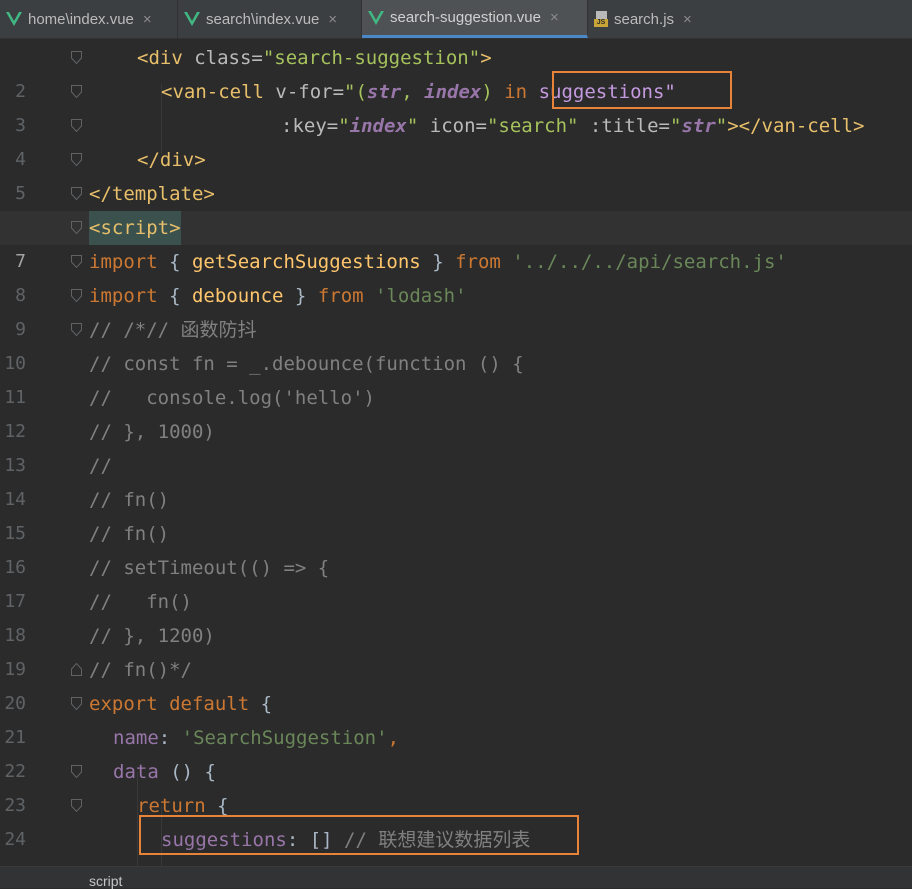 The height and width of the screenshot is (889, 912). What do you see at coordinates (164, 772) in the screenshot?
I see `code-text: data () {` at bounding box center [164, 772].